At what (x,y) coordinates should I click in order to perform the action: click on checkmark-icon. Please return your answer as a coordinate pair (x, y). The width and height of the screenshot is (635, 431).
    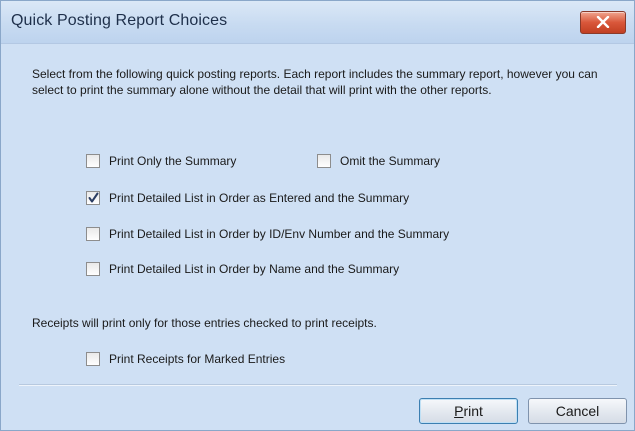
    Looking at the image, I should click on (93, 197).